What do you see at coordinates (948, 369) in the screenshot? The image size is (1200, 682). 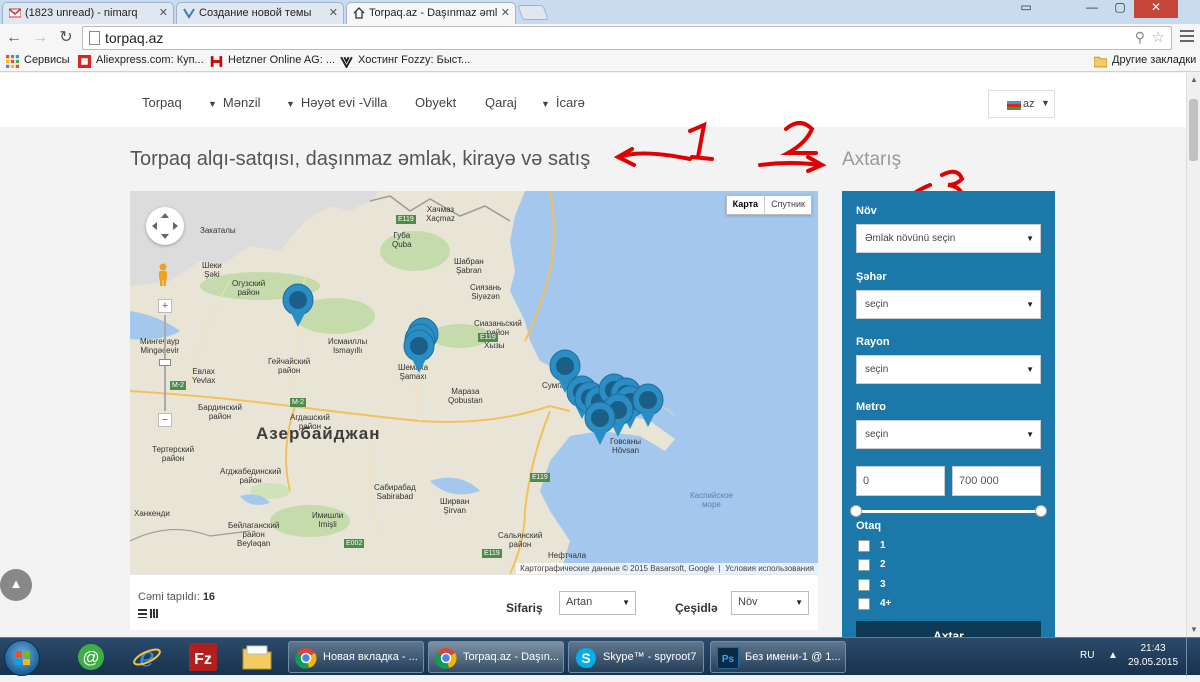 I see `district-select: seçin ▼` at bounding box center [948, 369].